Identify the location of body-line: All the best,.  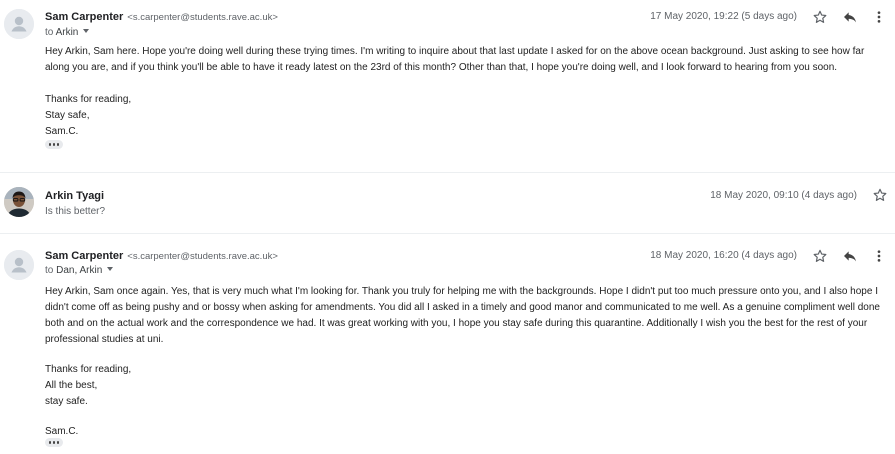
(71, 385).